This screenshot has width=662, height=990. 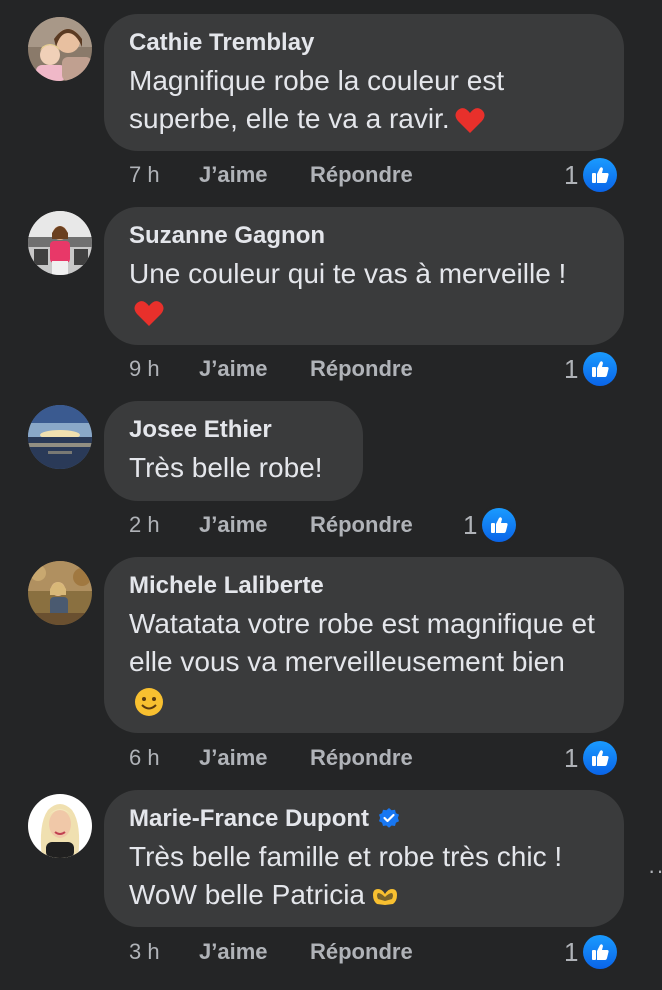 What do you see at coordinates (164, 525) in the screenshot?
I see `comment-timestamp: 2 h` at bounding box center [164, 525].